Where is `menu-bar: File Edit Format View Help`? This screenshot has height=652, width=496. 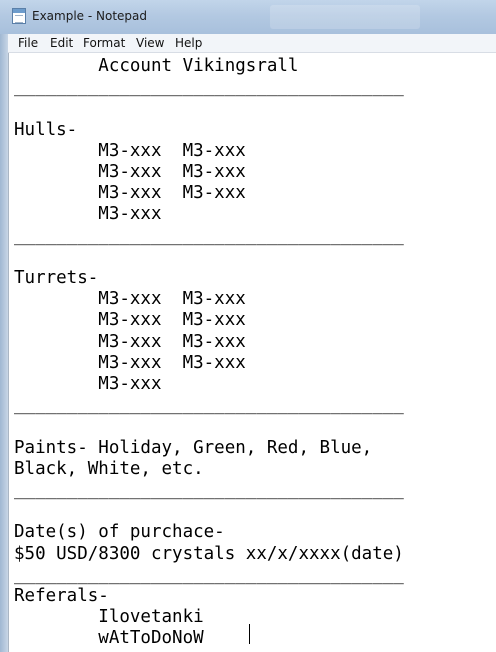
menu-bar: File Edit Format View Help is located at coordinates (252, 43).